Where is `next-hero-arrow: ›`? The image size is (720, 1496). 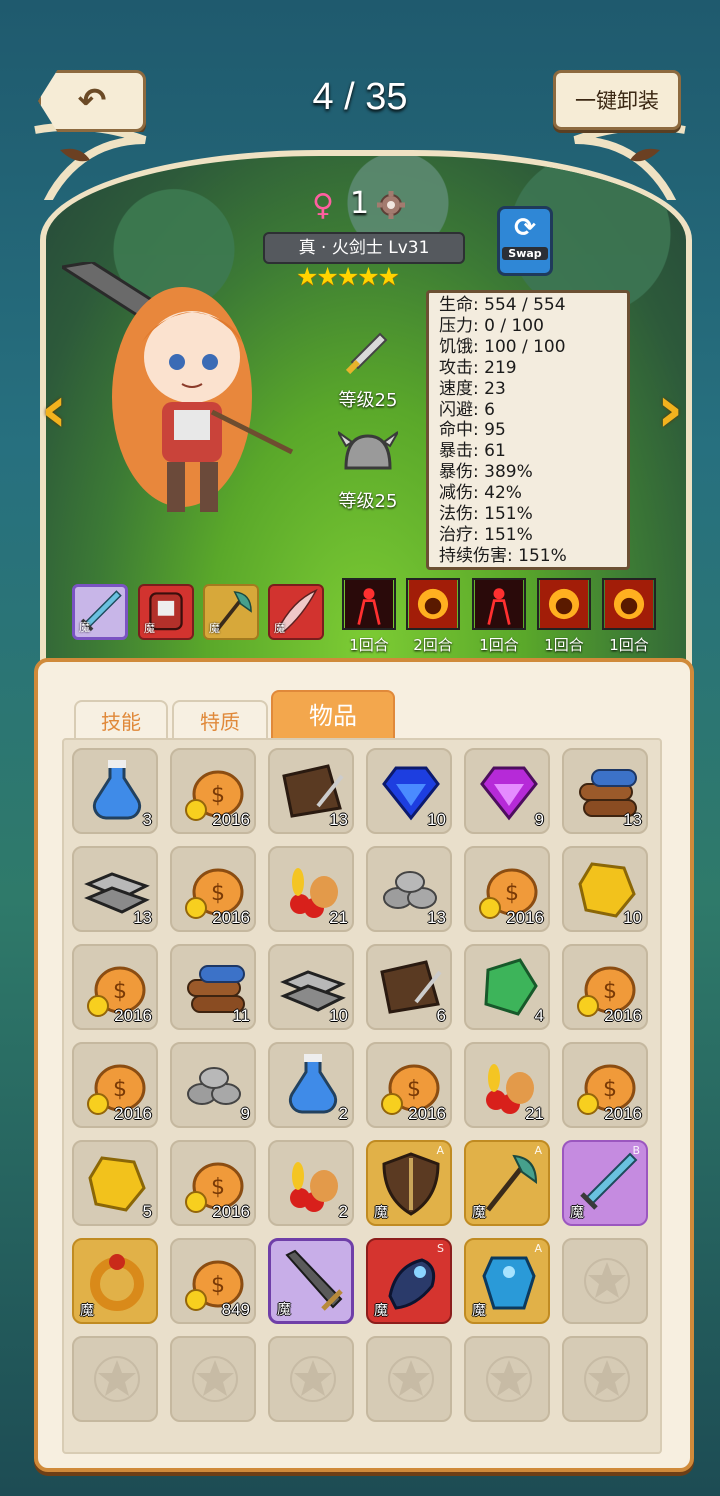 next-hero-arrow: › is located at coordinates (670, 410).